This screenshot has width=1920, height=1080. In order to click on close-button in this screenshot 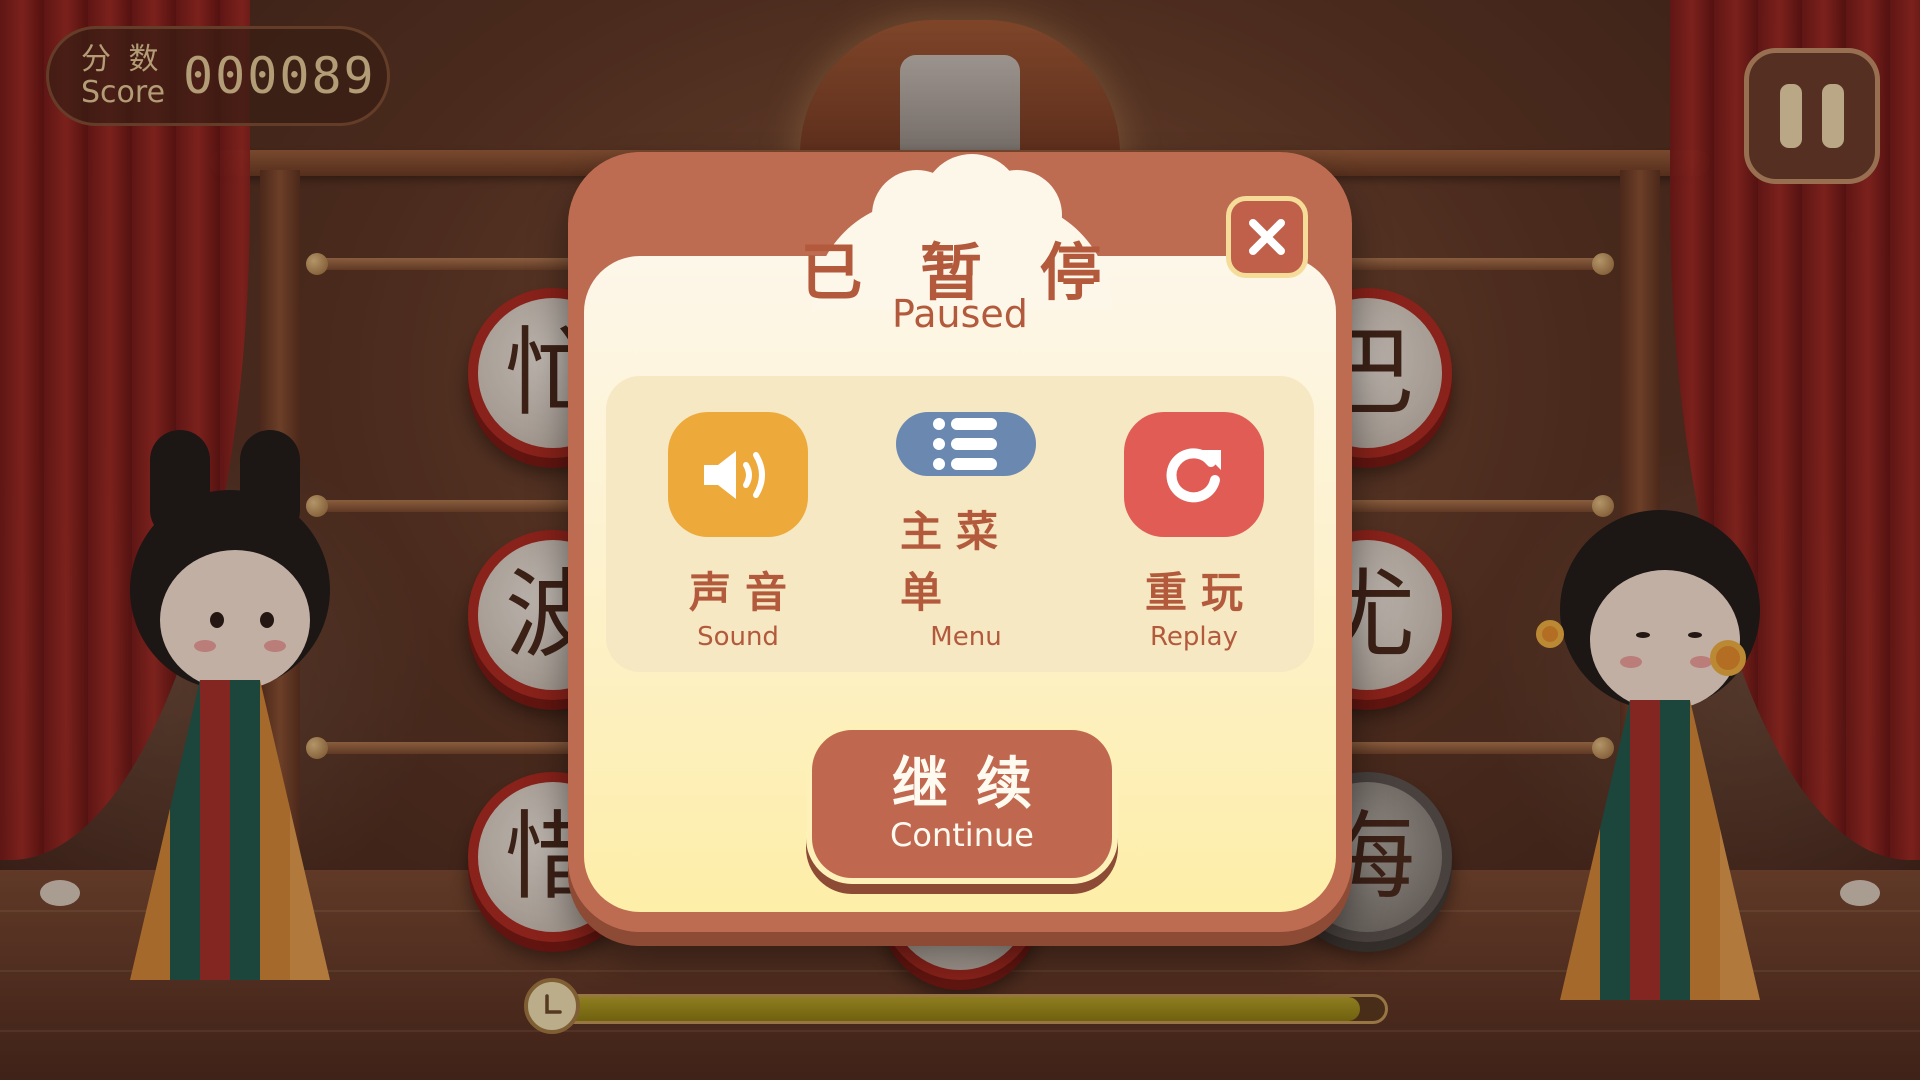, I will do `click(1267, 237)`.